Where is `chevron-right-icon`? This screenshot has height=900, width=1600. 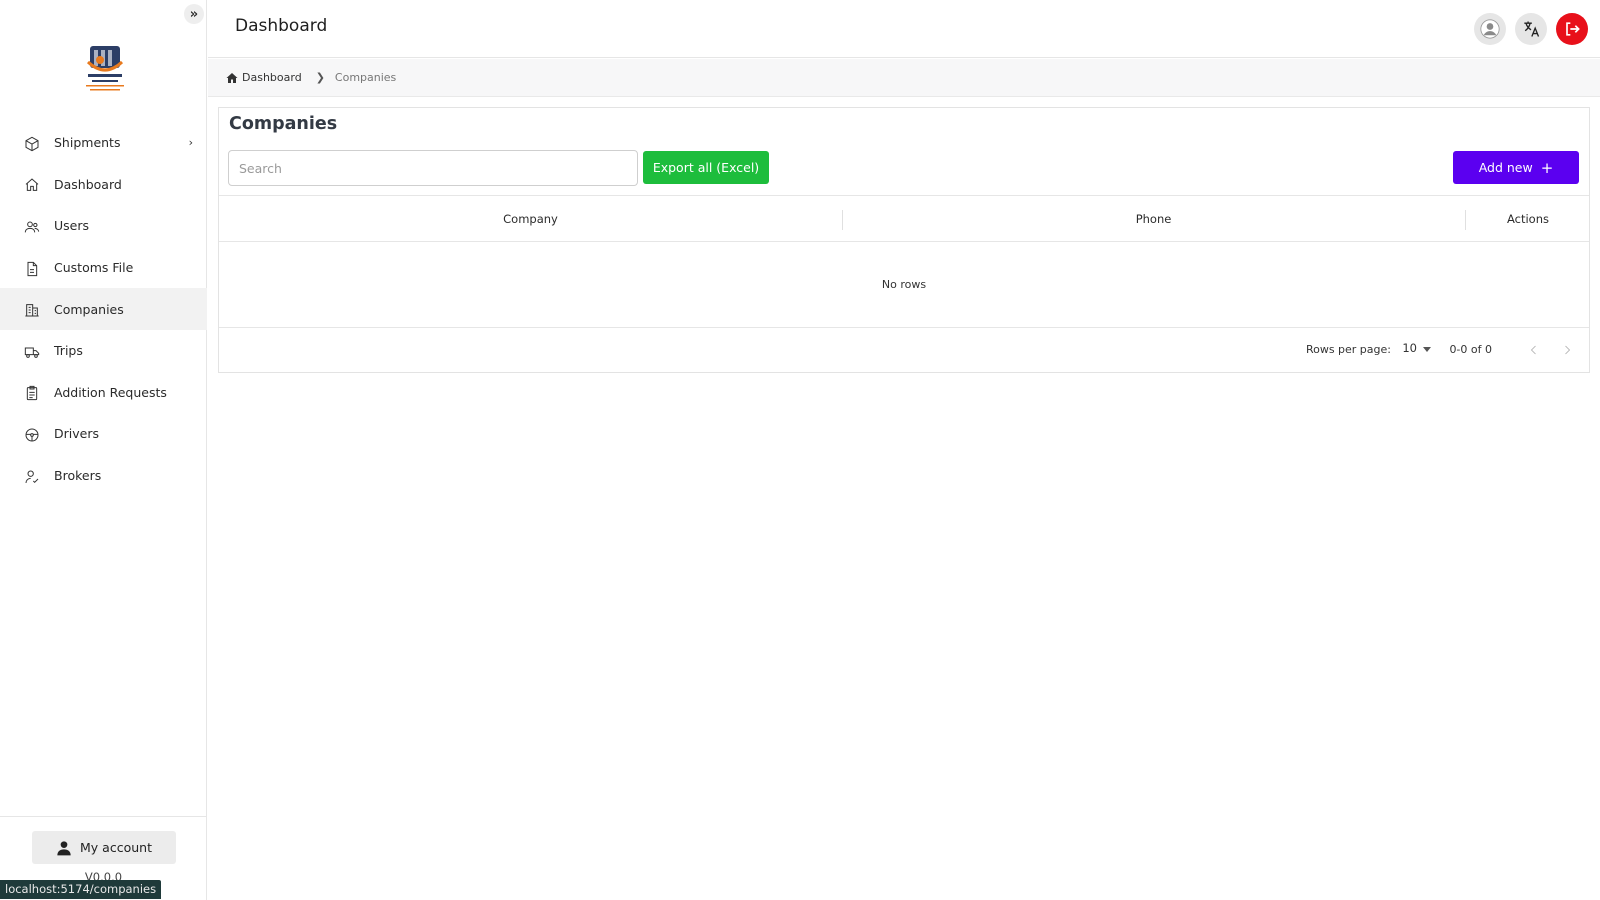
chevron-right-icon is located at coordinates (1568, 350).